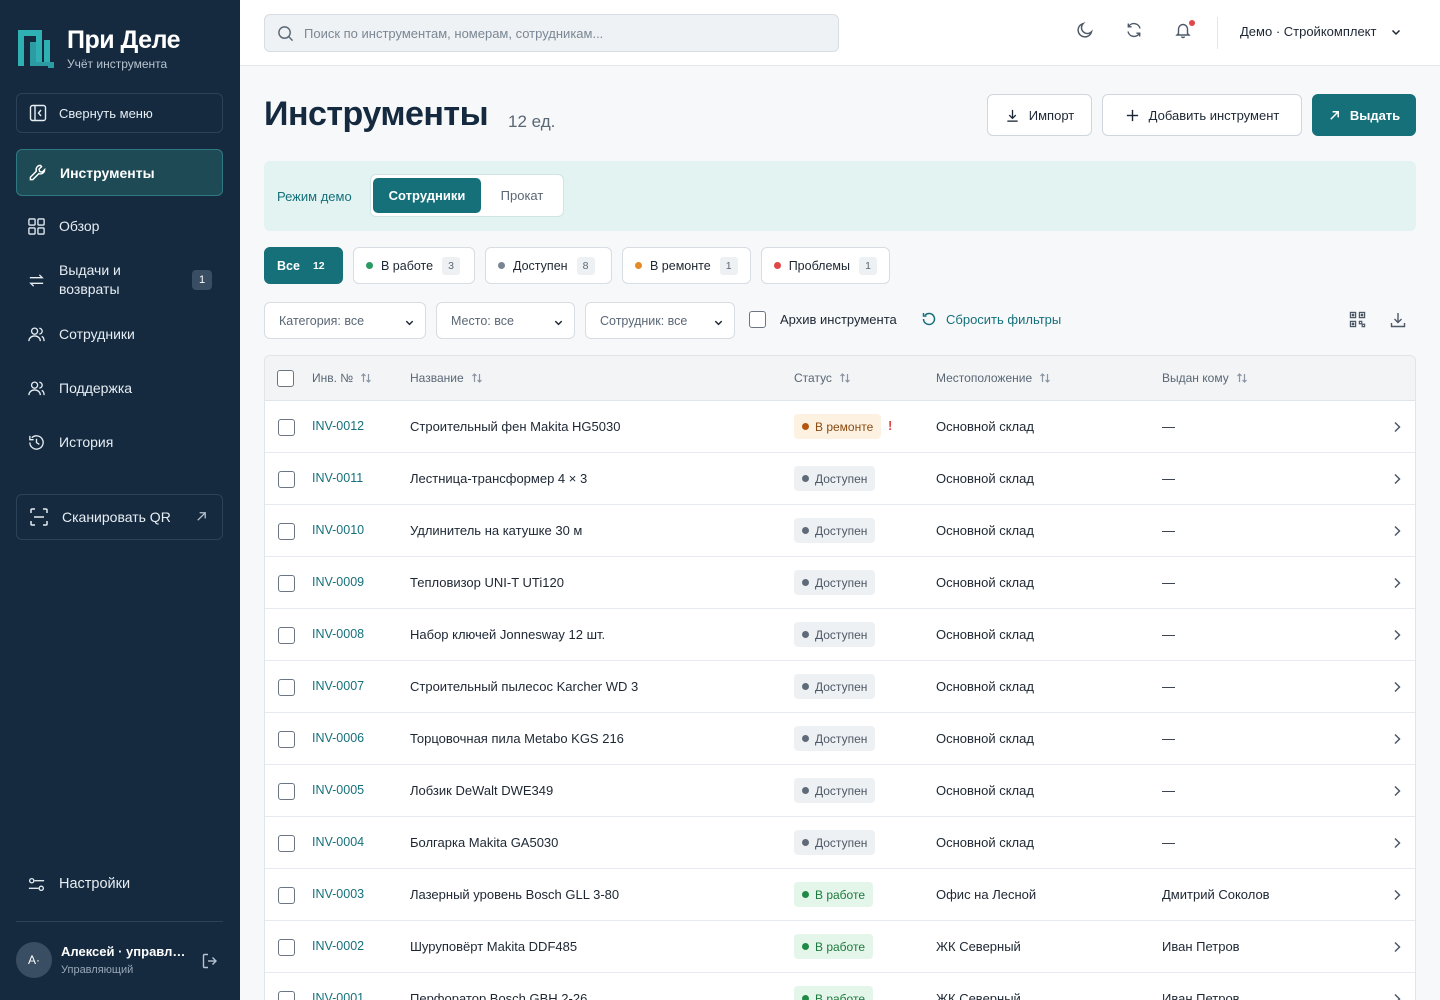 This screenshot has width=1440, height=1000. I want to click on column-header-location: Местоположение, so click(993, 378).